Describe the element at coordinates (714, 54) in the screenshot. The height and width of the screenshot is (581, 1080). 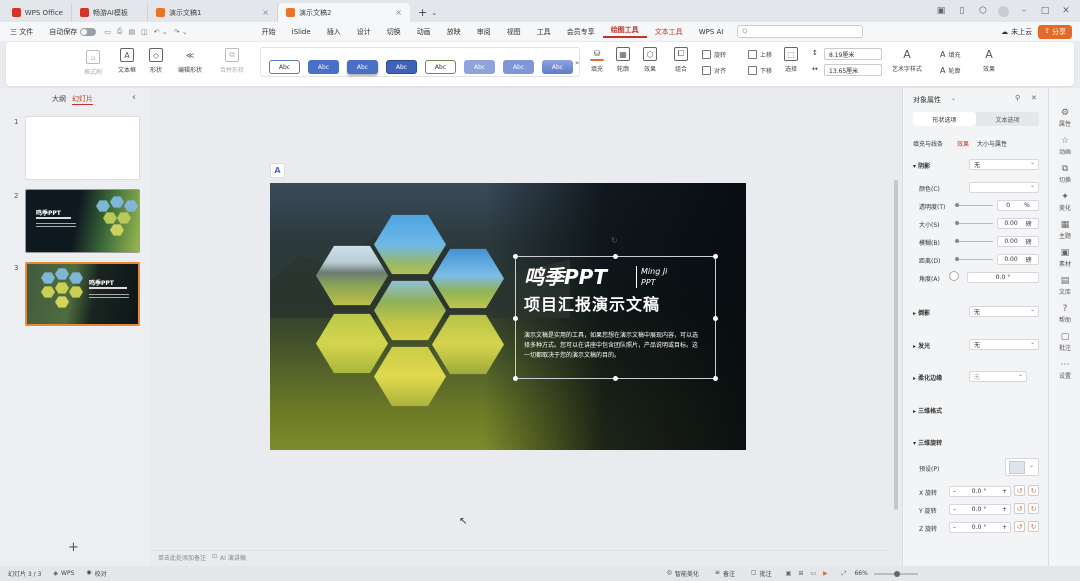
I see `rotate-button: 旋转` at that location.